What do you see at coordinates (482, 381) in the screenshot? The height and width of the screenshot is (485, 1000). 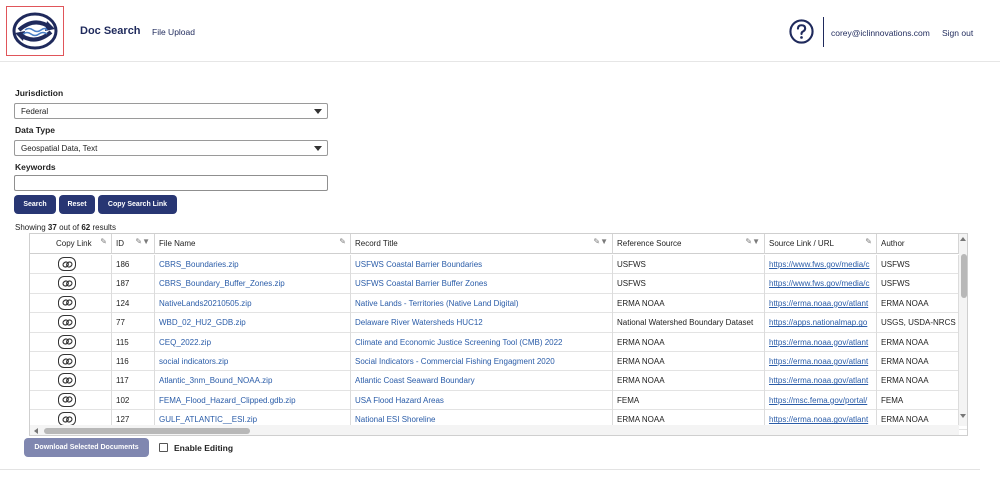 I see `record-title-link: Atlantic Coast Seaward Boundary` at bounding box center [482, 381].